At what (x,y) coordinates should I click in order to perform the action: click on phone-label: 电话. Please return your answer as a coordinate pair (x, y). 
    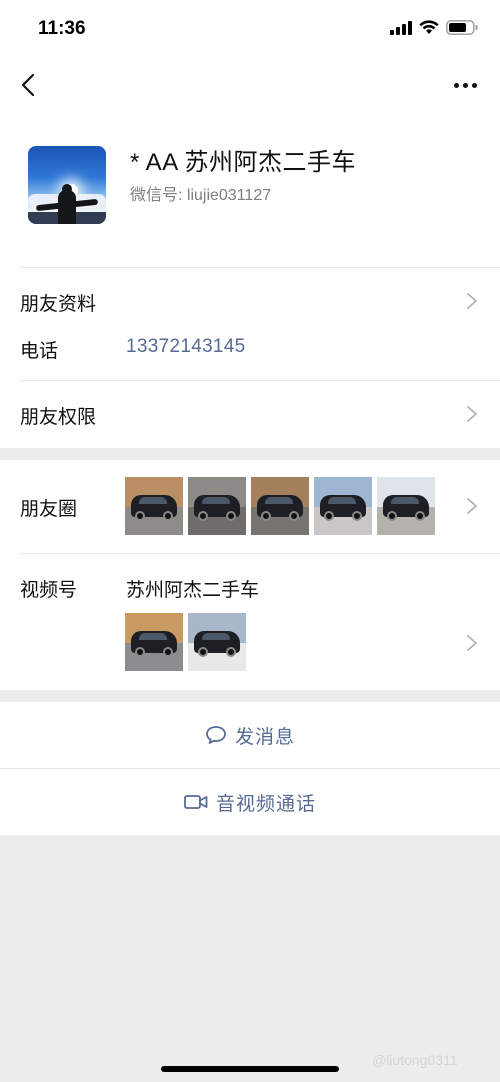
    Looking at the image, I should click on (39, 351).